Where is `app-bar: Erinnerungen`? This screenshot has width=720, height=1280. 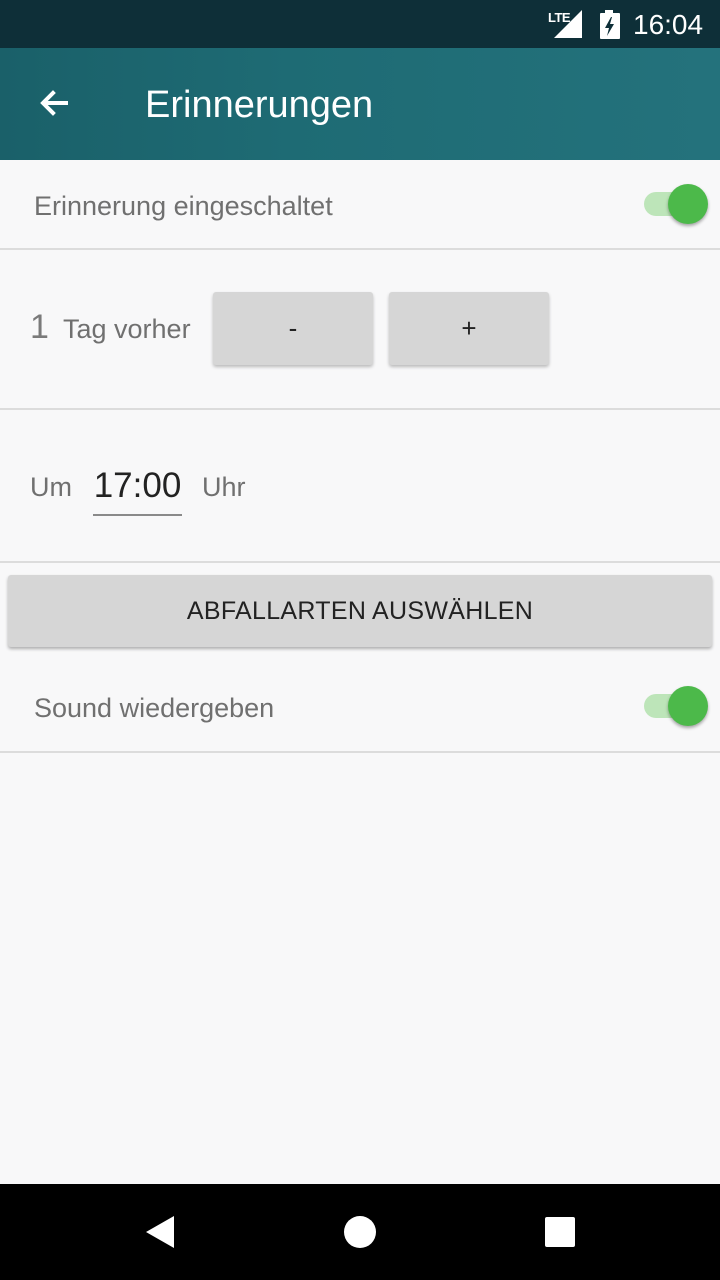
app-bar: Erinnerungen is located at coordinates (360, 104).